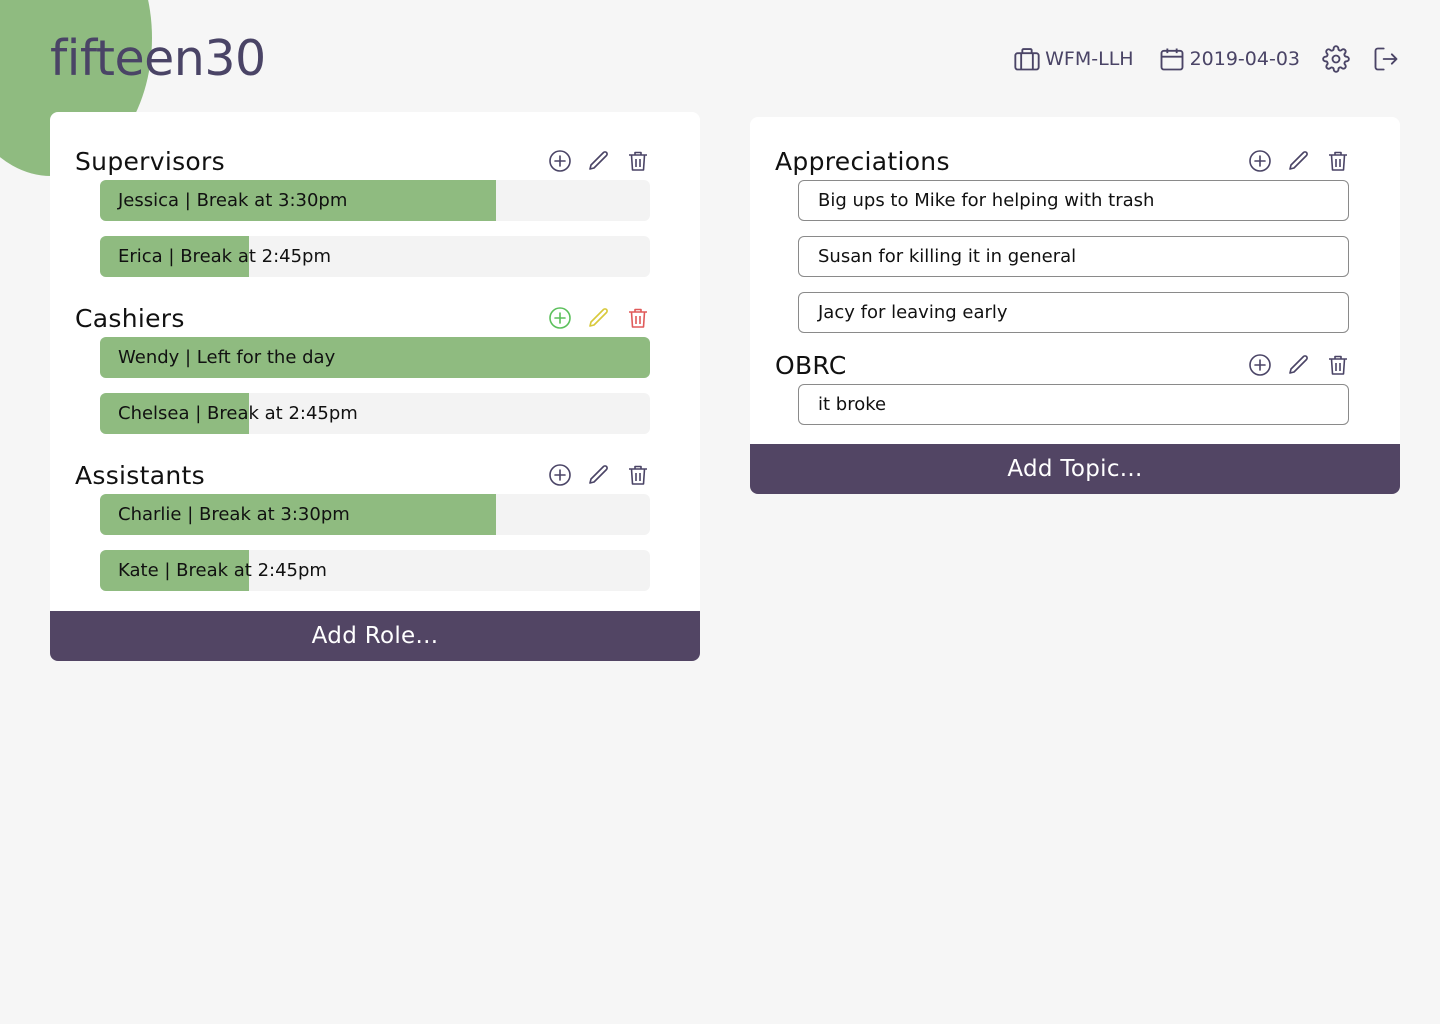  What do you see at coordinates (811, 365) in the screenshot?
I see `topic-title: OBRC` at bounding box center [811, 365].